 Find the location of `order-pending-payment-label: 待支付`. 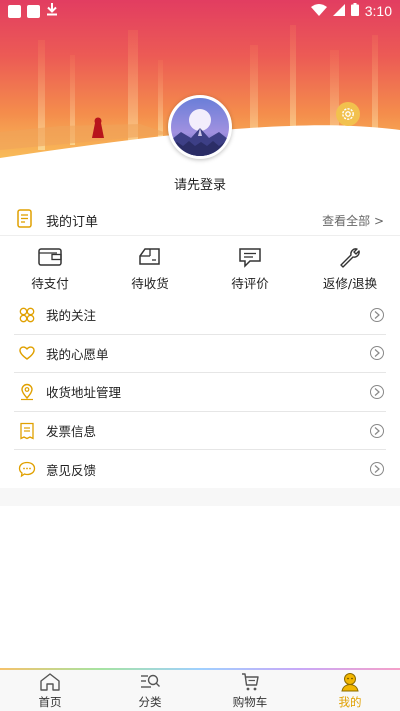

order-pending-payment-label: 待支付 is located at coordinates (50, 283).